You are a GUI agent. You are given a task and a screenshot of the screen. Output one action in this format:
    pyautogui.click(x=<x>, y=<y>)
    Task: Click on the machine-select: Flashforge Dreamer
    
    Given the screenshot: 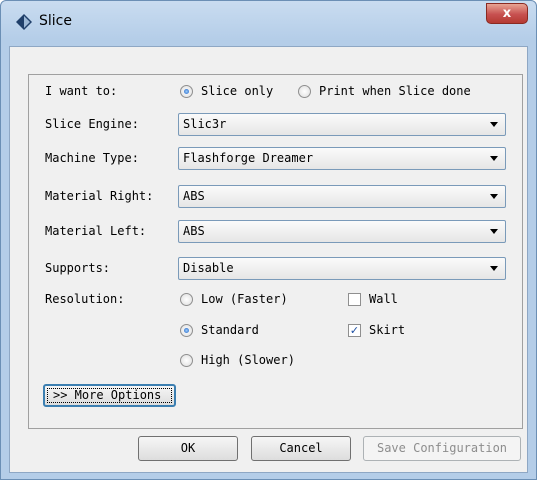 What is the action you would take?
    pyautogui.click(x=342, y=158)
    